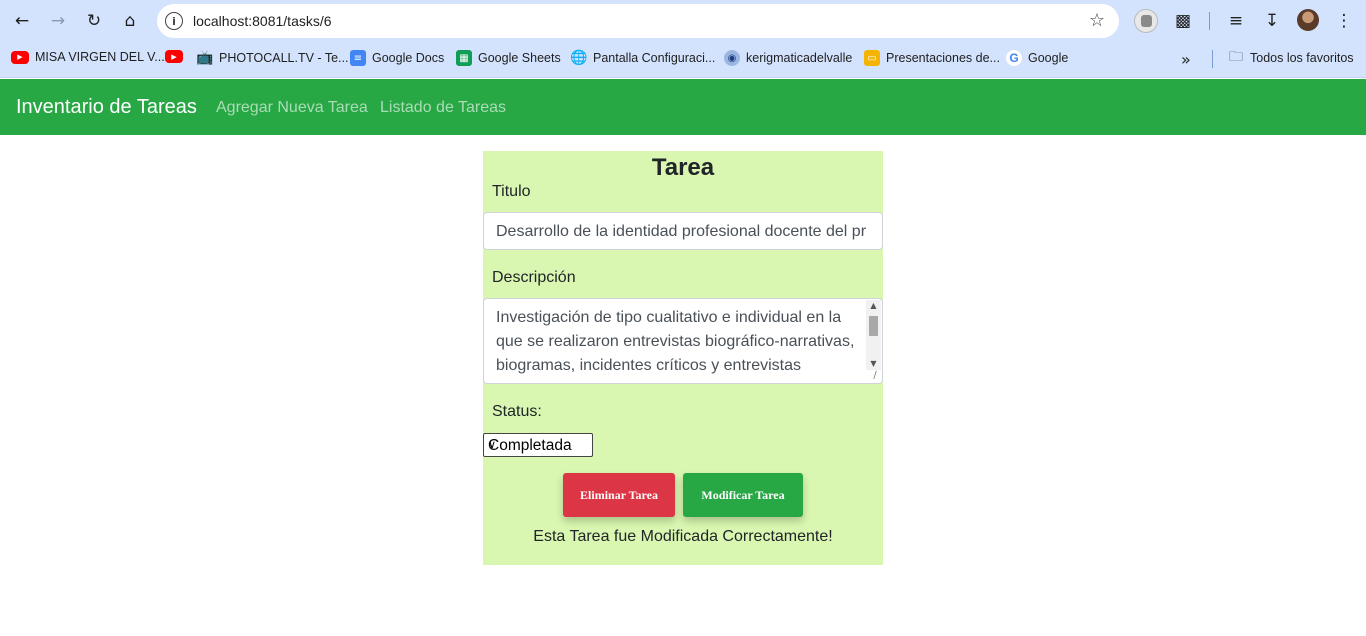 Image resolution: width=1366 pixels, height=636 pixels. What do you see at coordinates (1236, 21) in the screenshot?
I see `reading-list-icon: ≡` at bounding box center [1236, 21].